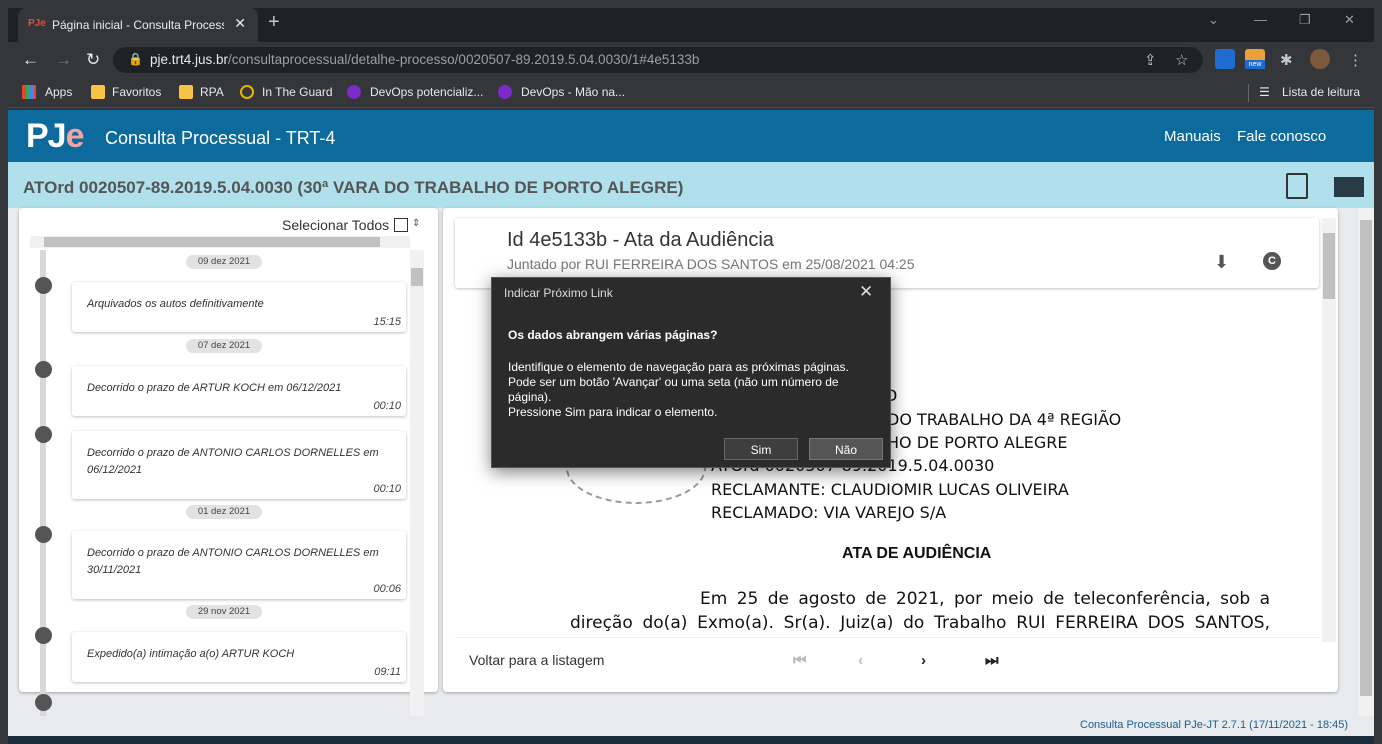 The height and width of the screenshot is (744, 1382). Describe the element at coordinates (30, 60) in the screenshot. I see `back-icon: ←` at that location.